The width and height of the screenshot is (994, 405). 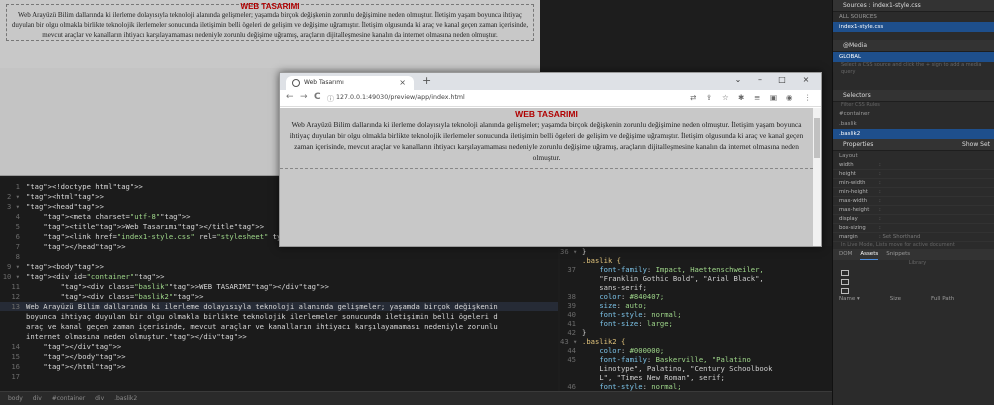 I want to click on property-row: max-height:, so click(x=913, y=210).